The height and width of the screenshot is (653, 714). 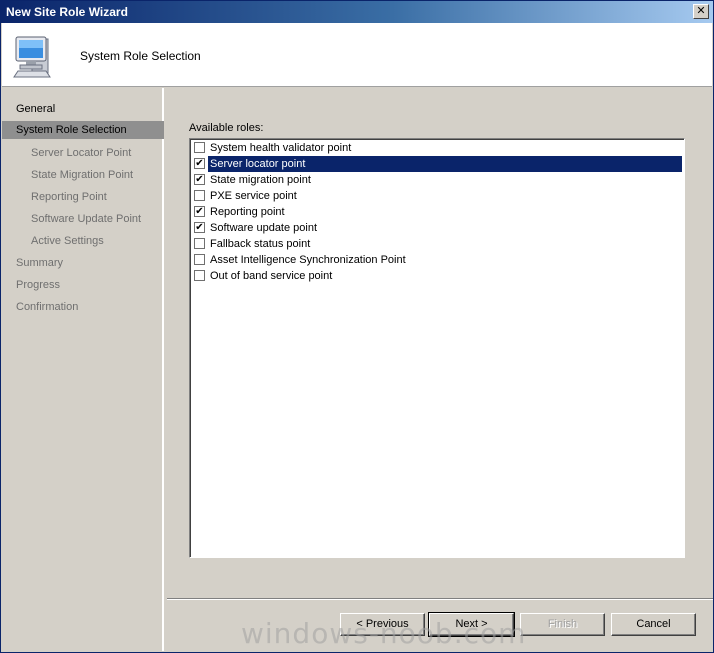 What do you see at coordinates (437, 260) in the screenshot?
I see `role-item: Asset Intelligence Synchronization Point` at bounding box center [437, 260].